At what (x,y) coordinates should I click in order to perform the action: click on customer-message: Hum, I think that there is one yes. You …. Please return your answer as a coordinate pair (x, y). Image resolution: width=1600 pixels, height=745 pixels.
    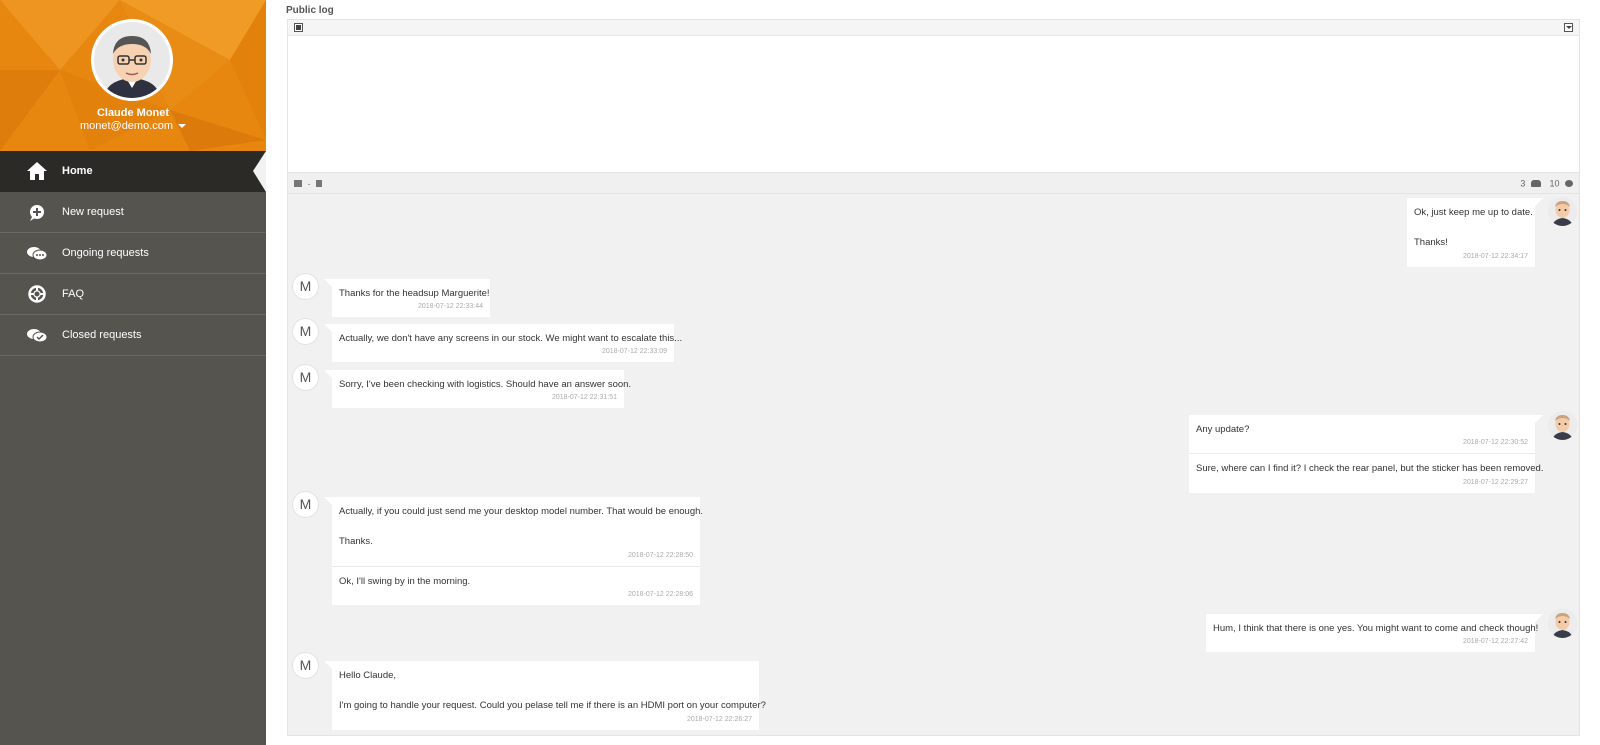
    Looking at the image, I should click on (1374, 633).